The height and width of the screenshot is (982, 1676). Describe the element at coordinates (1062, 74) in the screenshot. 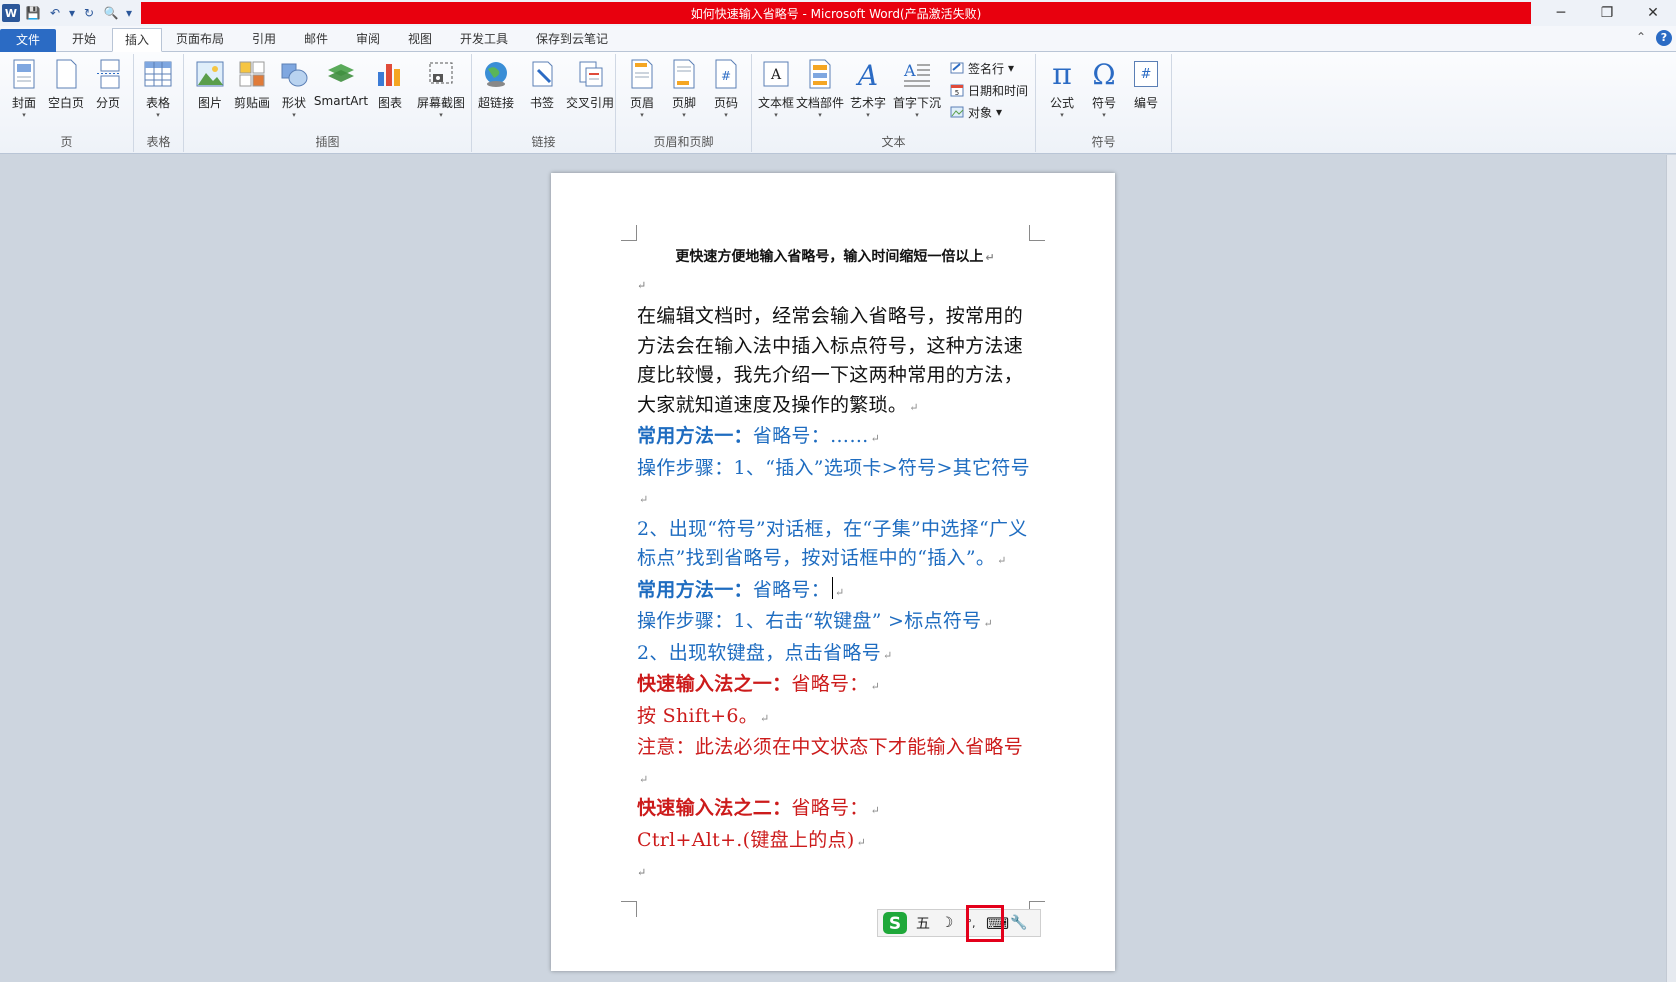

I see `pi-icon: π` at that location.